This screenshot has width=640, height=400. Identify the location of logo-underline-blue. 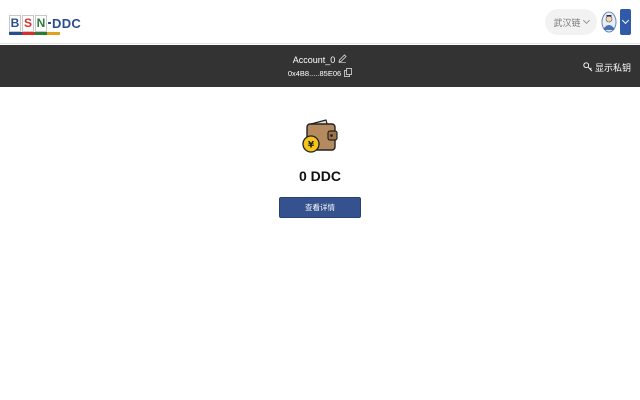
(15, 33).